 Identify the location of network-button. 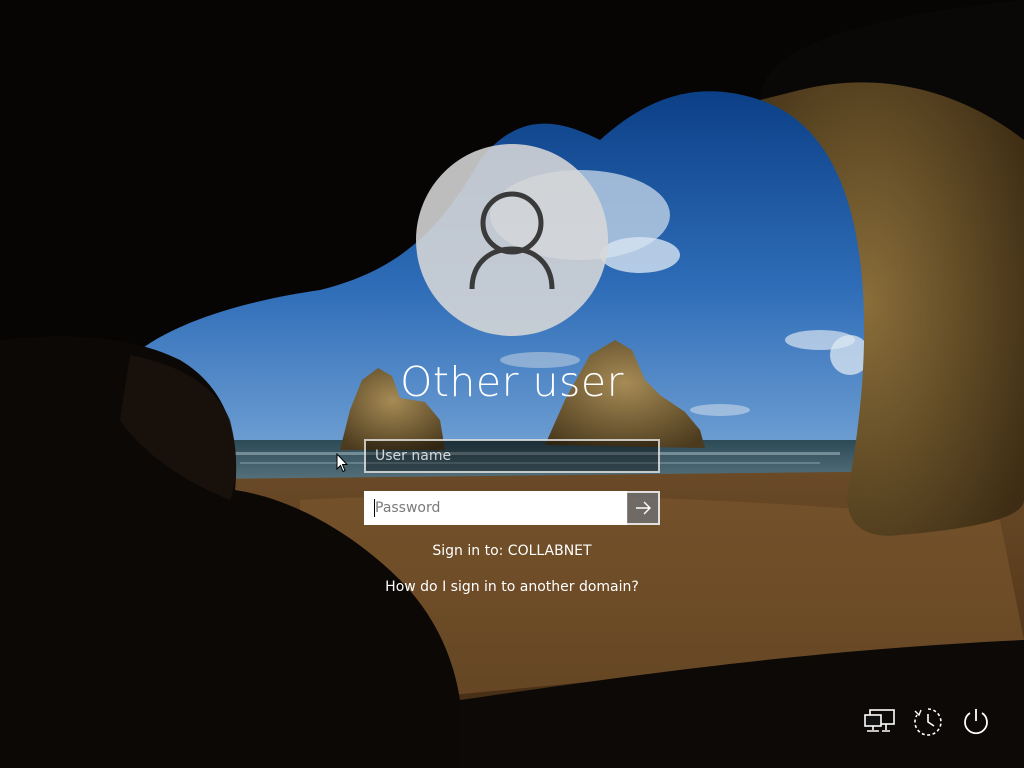
(880, 722).